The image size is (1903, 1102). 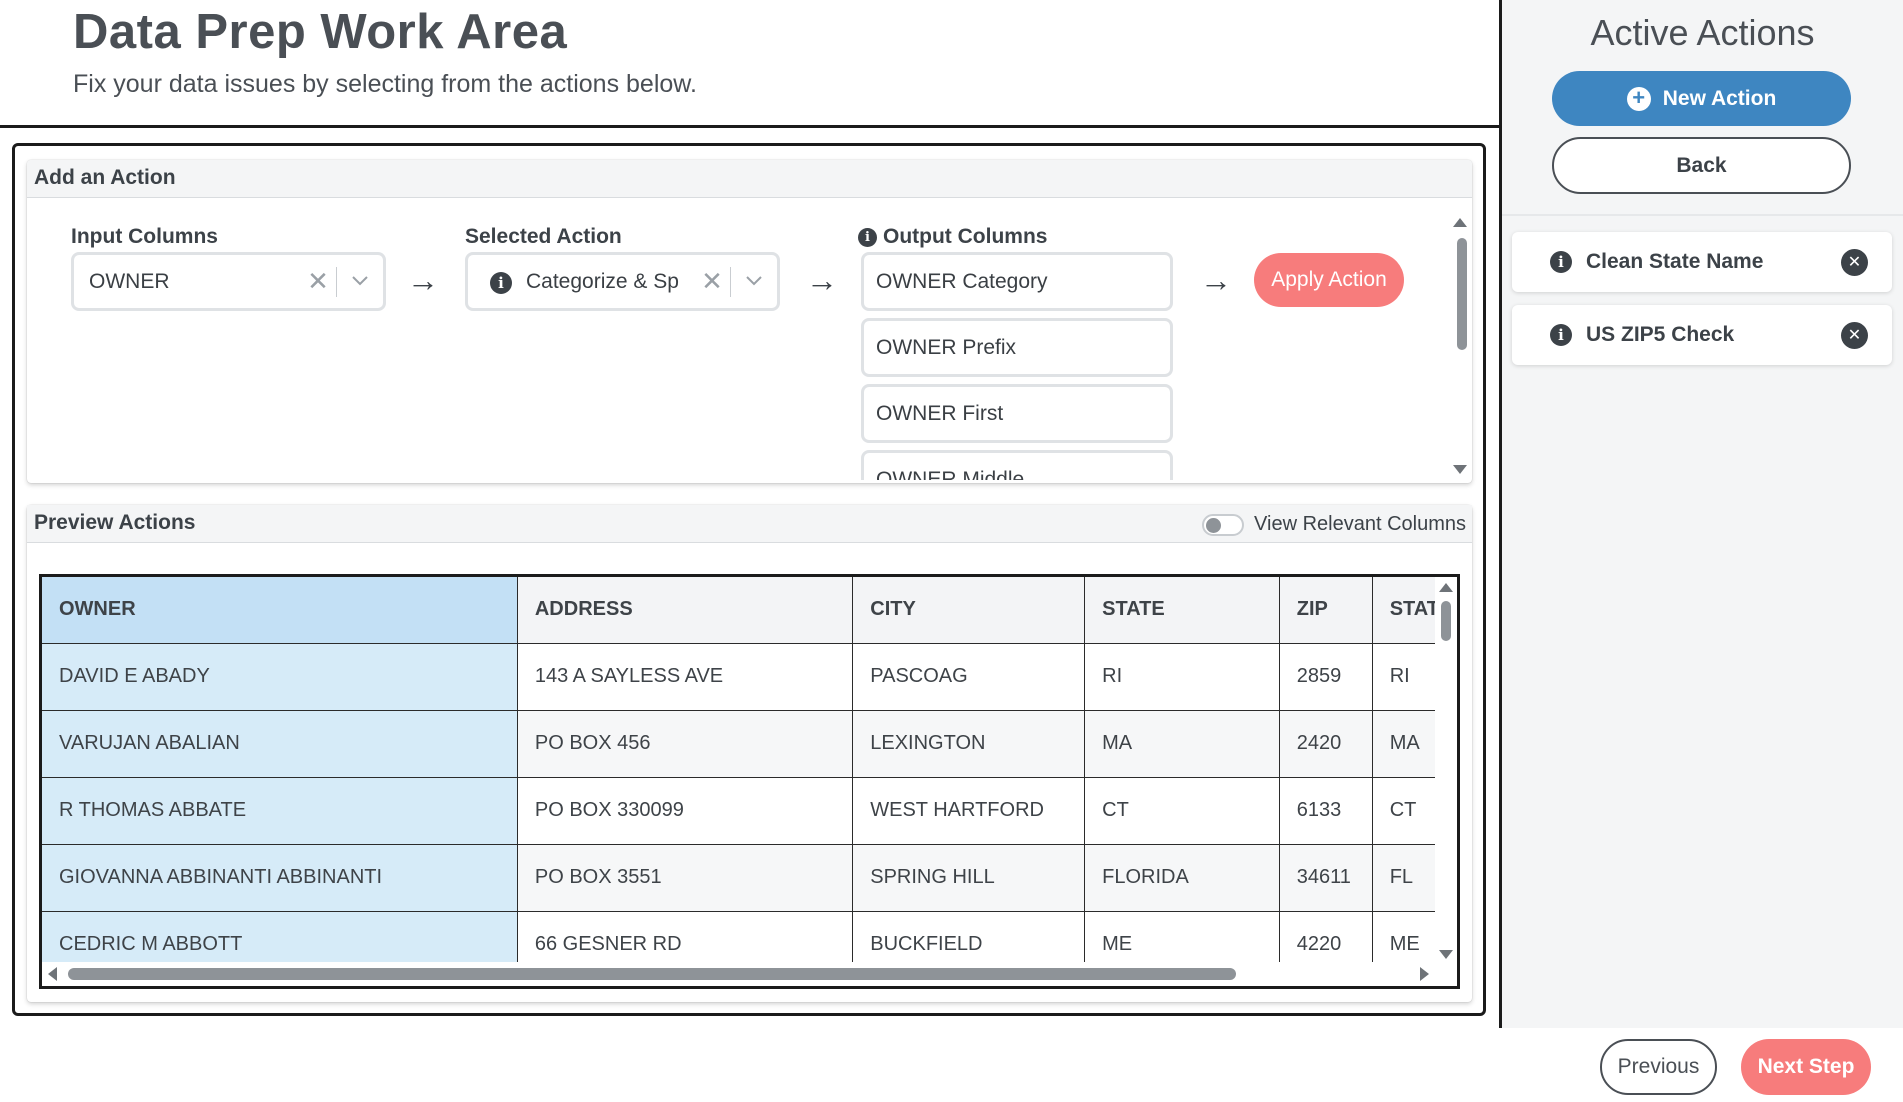 What do you see at coordinates (1702, 32) in the screenshot?
I see `sidebar-title: Active Actions` at bounding box center [1702, 32].